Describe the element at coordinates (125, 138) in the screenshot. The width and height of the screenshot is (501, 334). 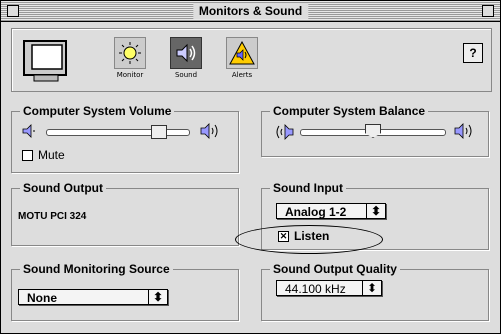
I see `volume-group: Computer System Volume Mute` at that location.